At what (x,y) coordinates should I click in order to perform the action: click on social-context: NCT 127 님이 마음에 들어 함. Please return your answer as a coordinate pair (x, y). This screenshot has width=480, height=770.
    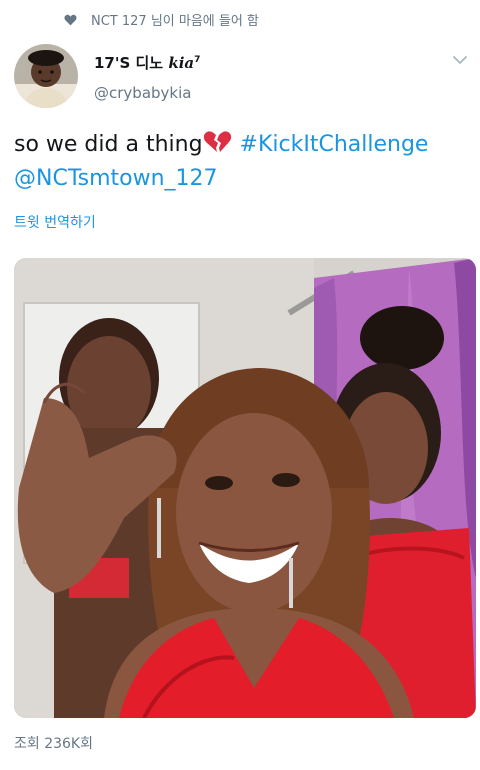
    Looking at the image, I should click on (161, 19).